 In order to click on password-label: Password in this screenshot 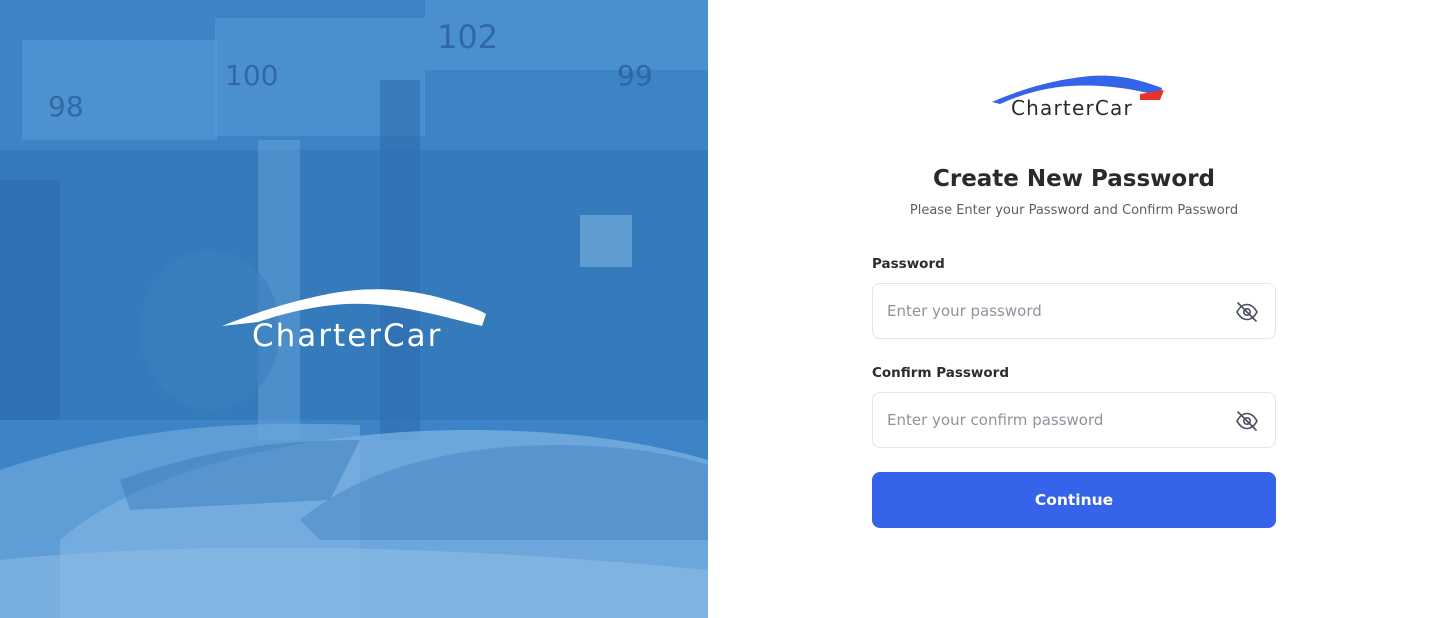, I will do `click(908, 264)`.